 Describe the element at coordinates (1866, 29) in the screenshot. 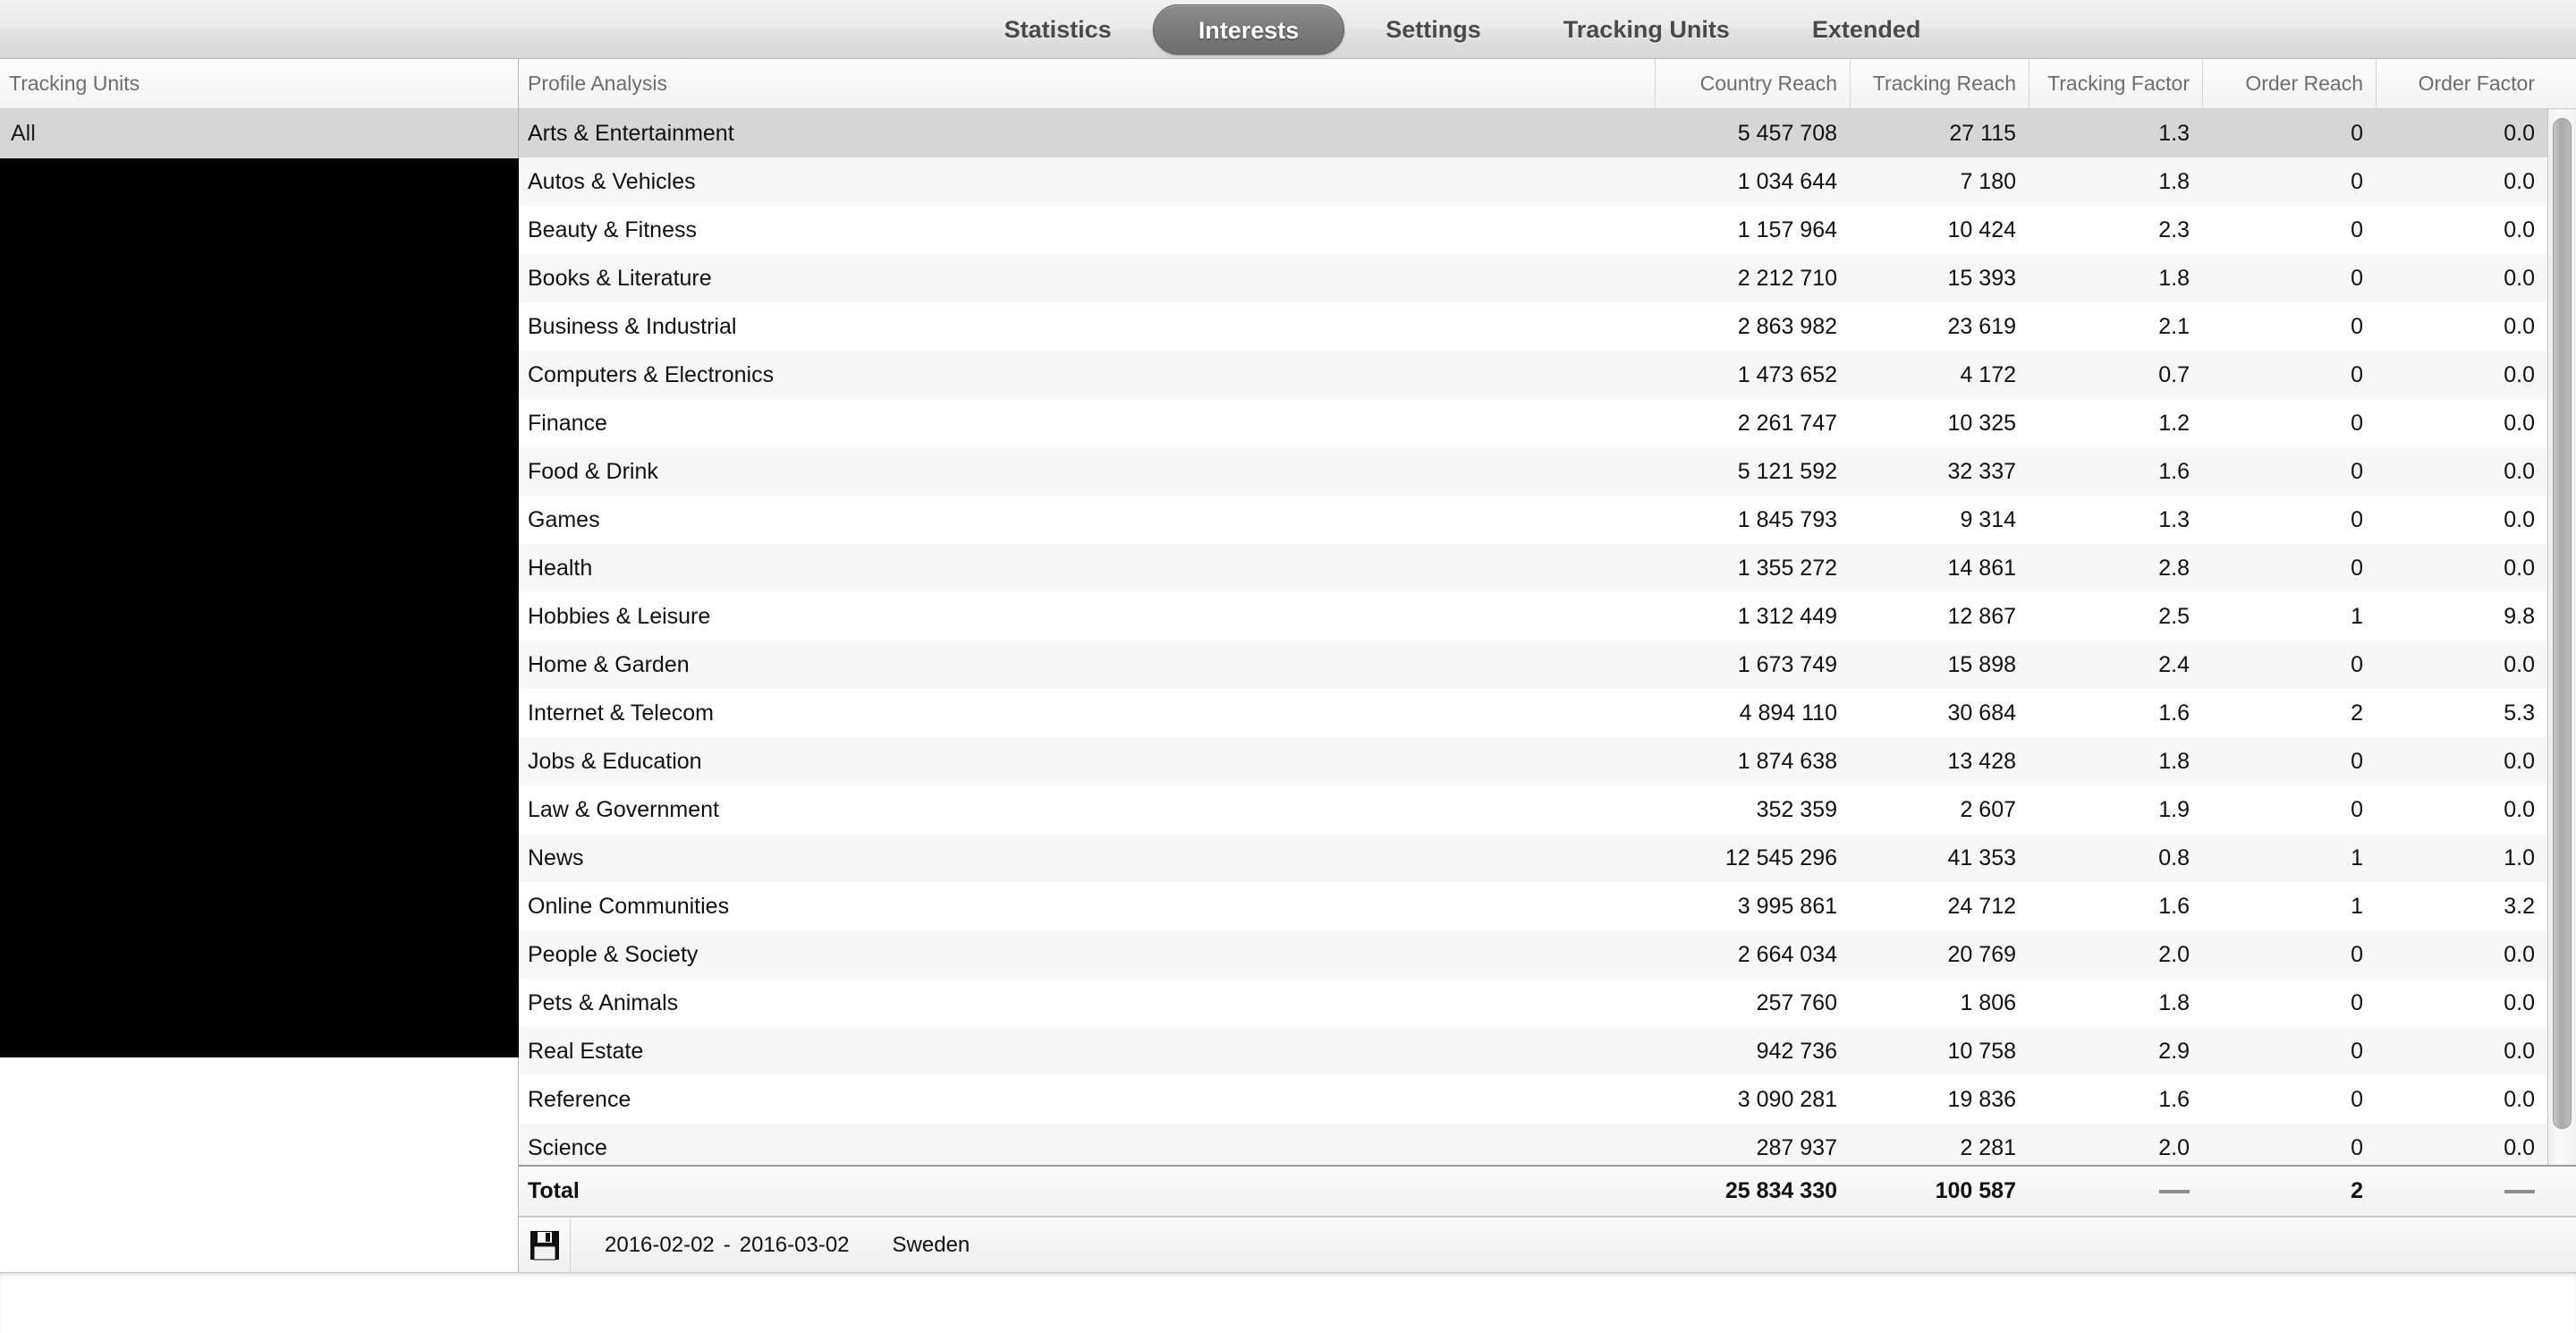

I see `tab-extended: Extended` at that location.